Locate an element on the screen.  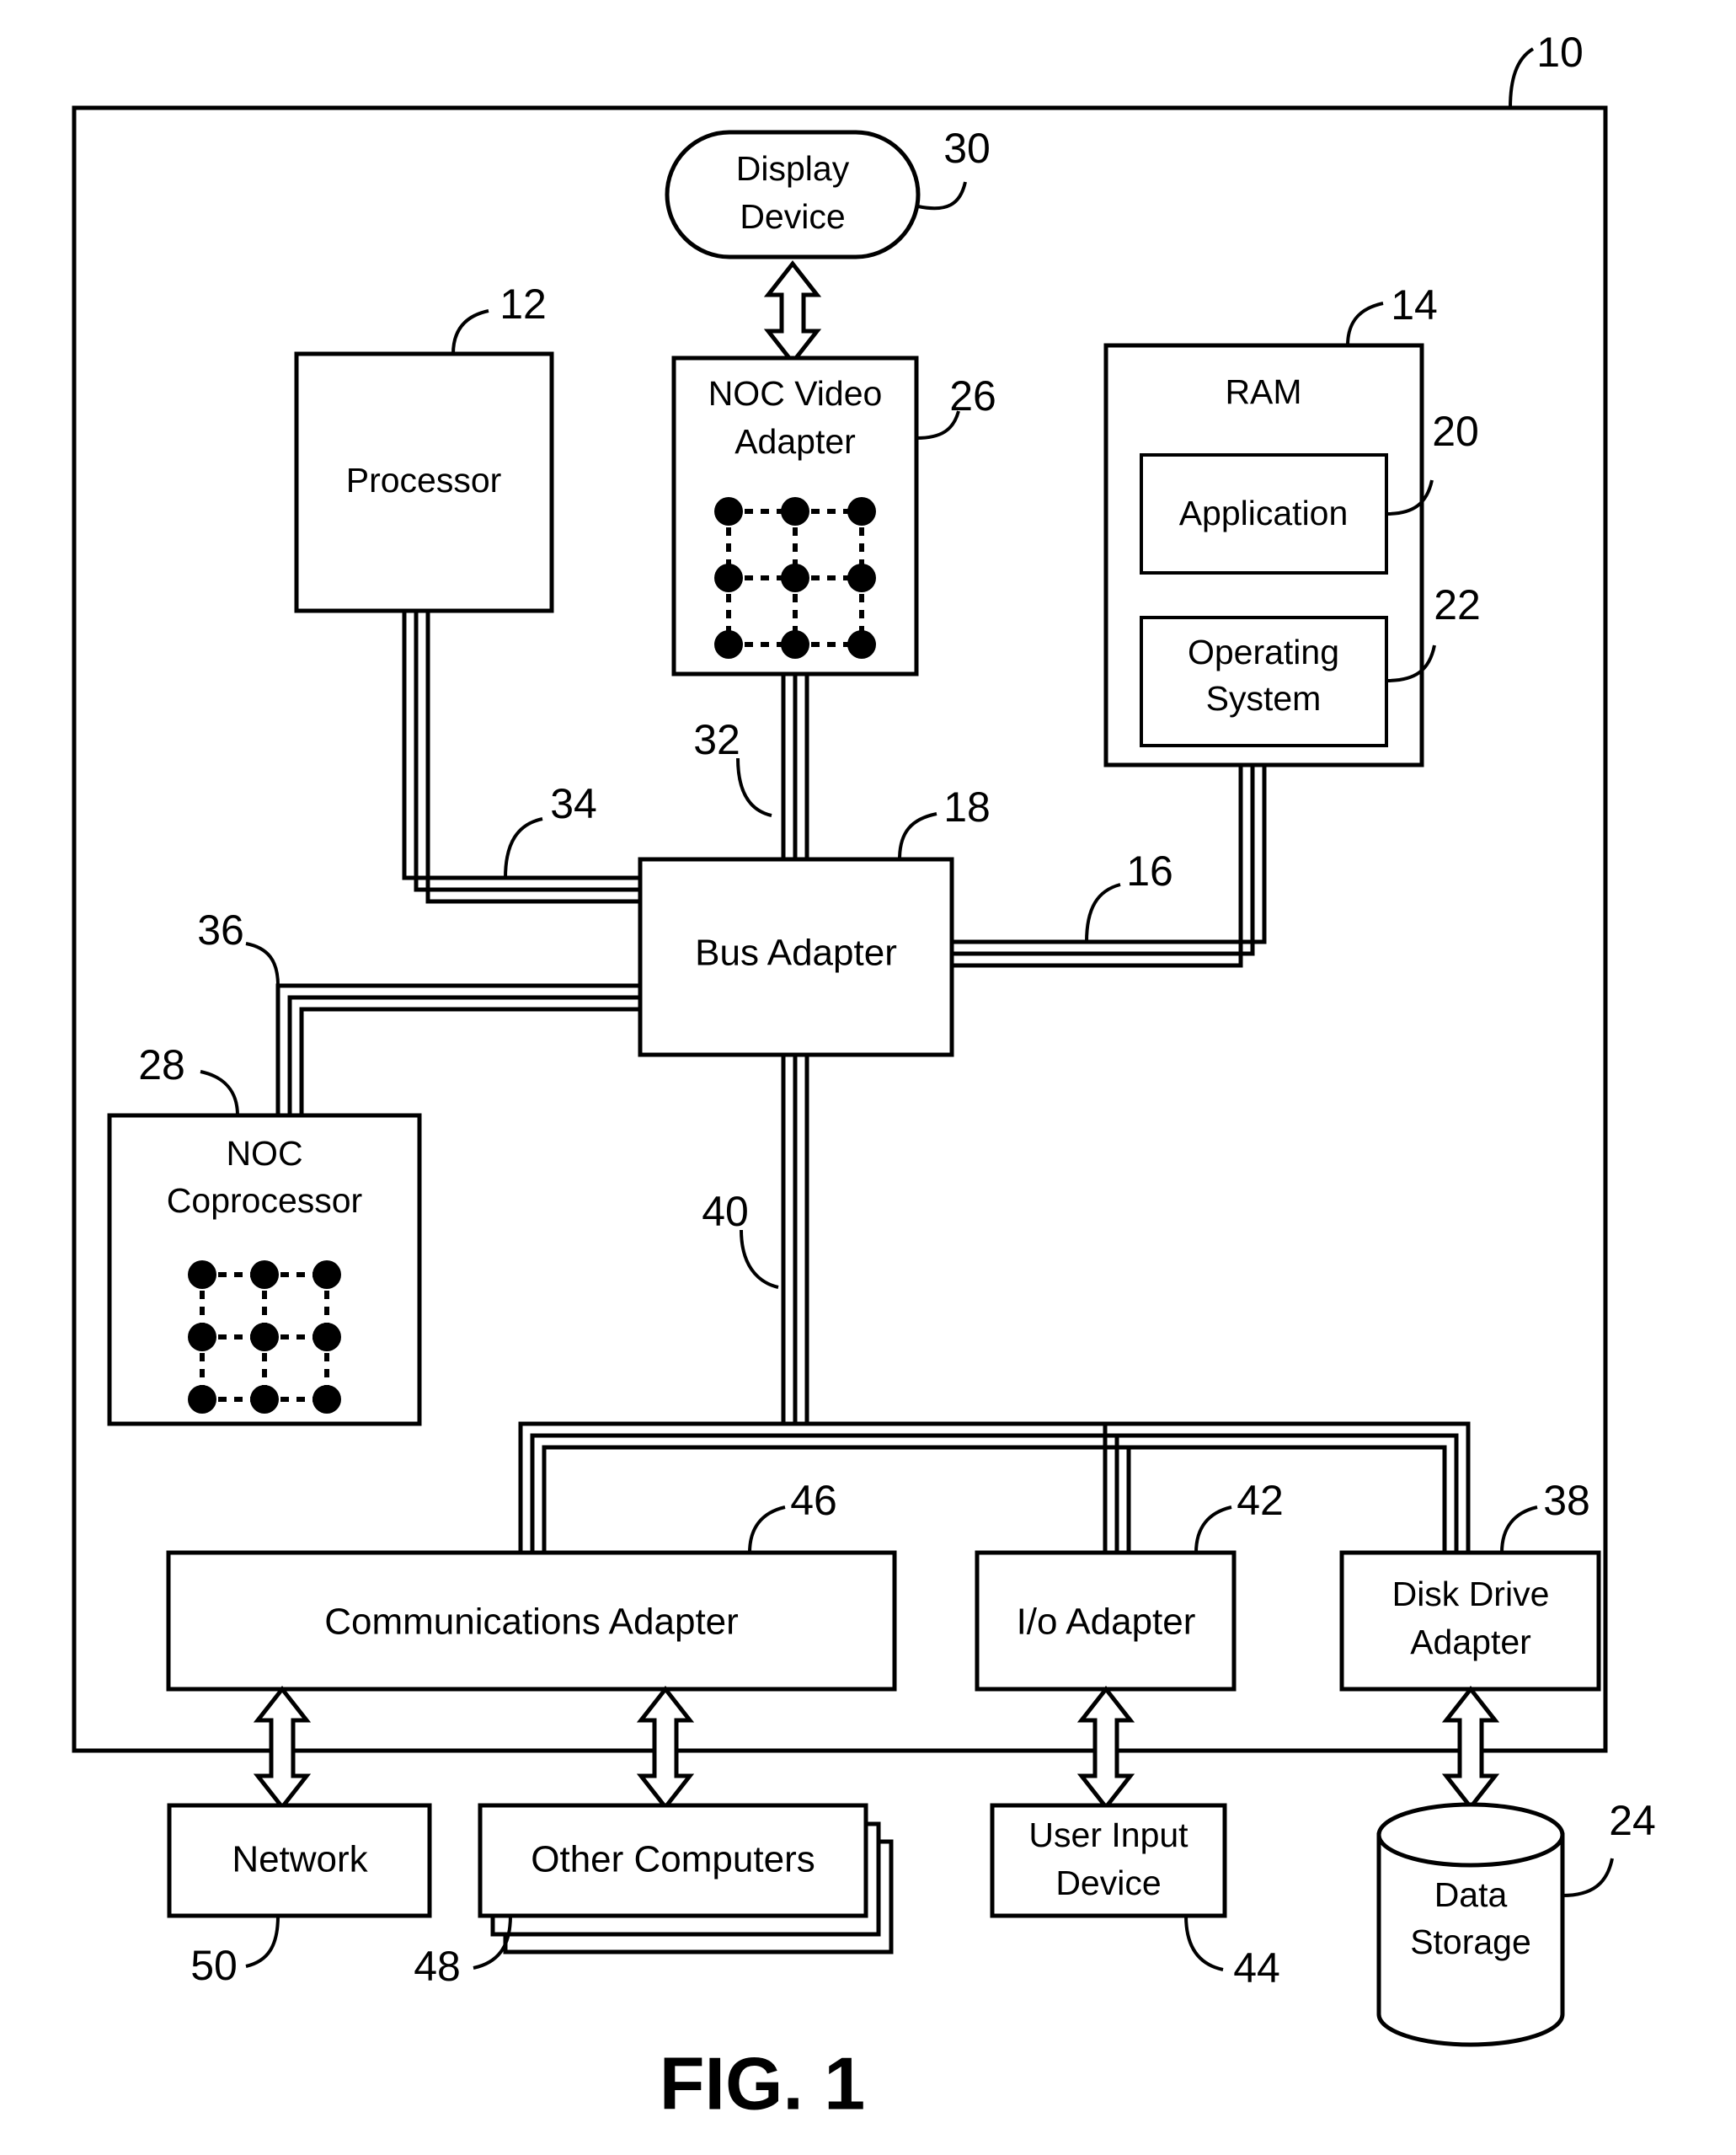
operating-system-label-line1: Operating is located at coordinates (1263, 652).